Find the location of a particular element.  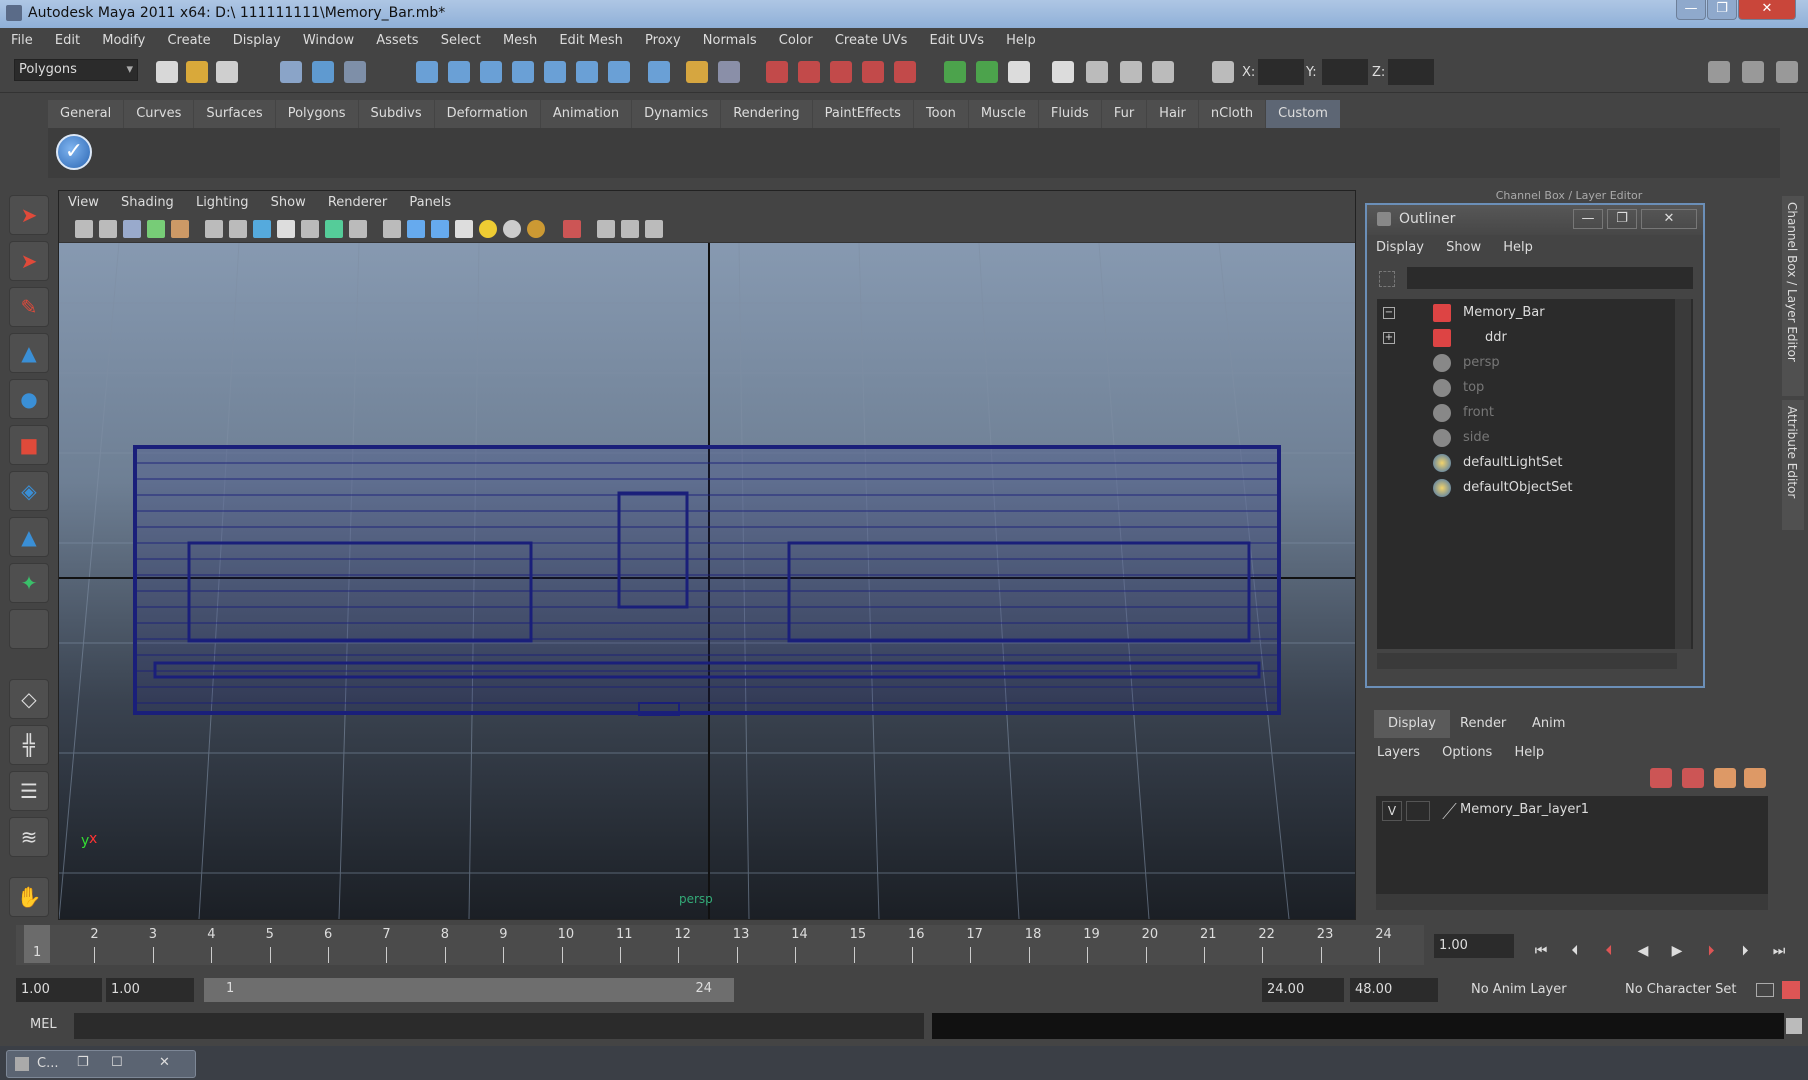

menu-edit-mesh: Edit Mesh is located at coordinates (591, 40).